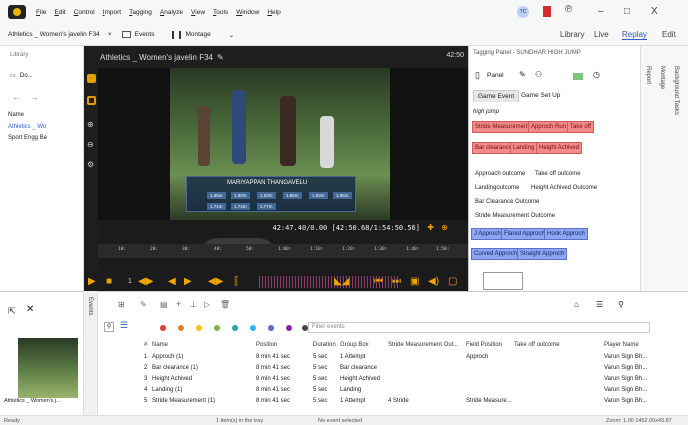 The width and height of the screenshot is (688, 425). Describe the element at coordinates (160, 345) in the screenshot. I see `column-header: Name` at that location.